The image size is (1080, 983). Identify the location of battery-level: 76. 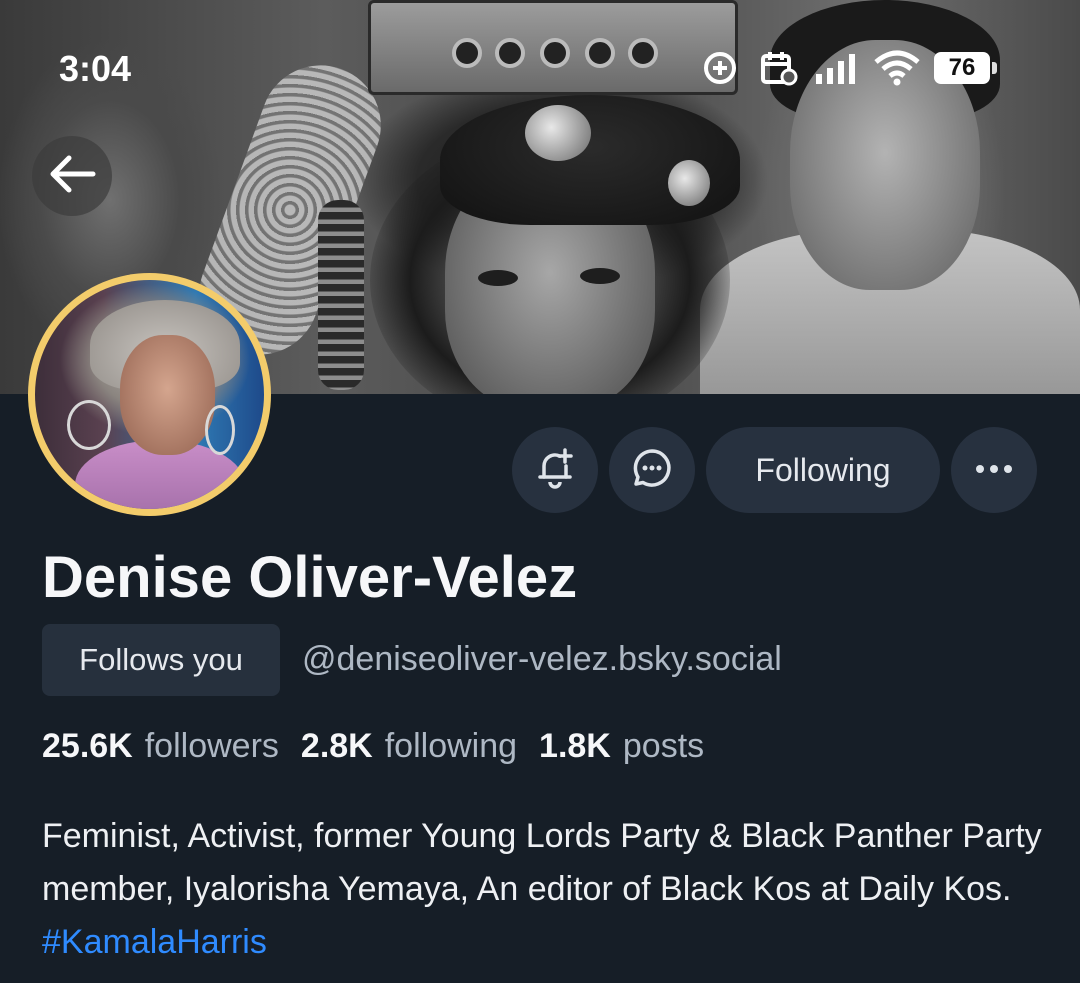
(962, 67).